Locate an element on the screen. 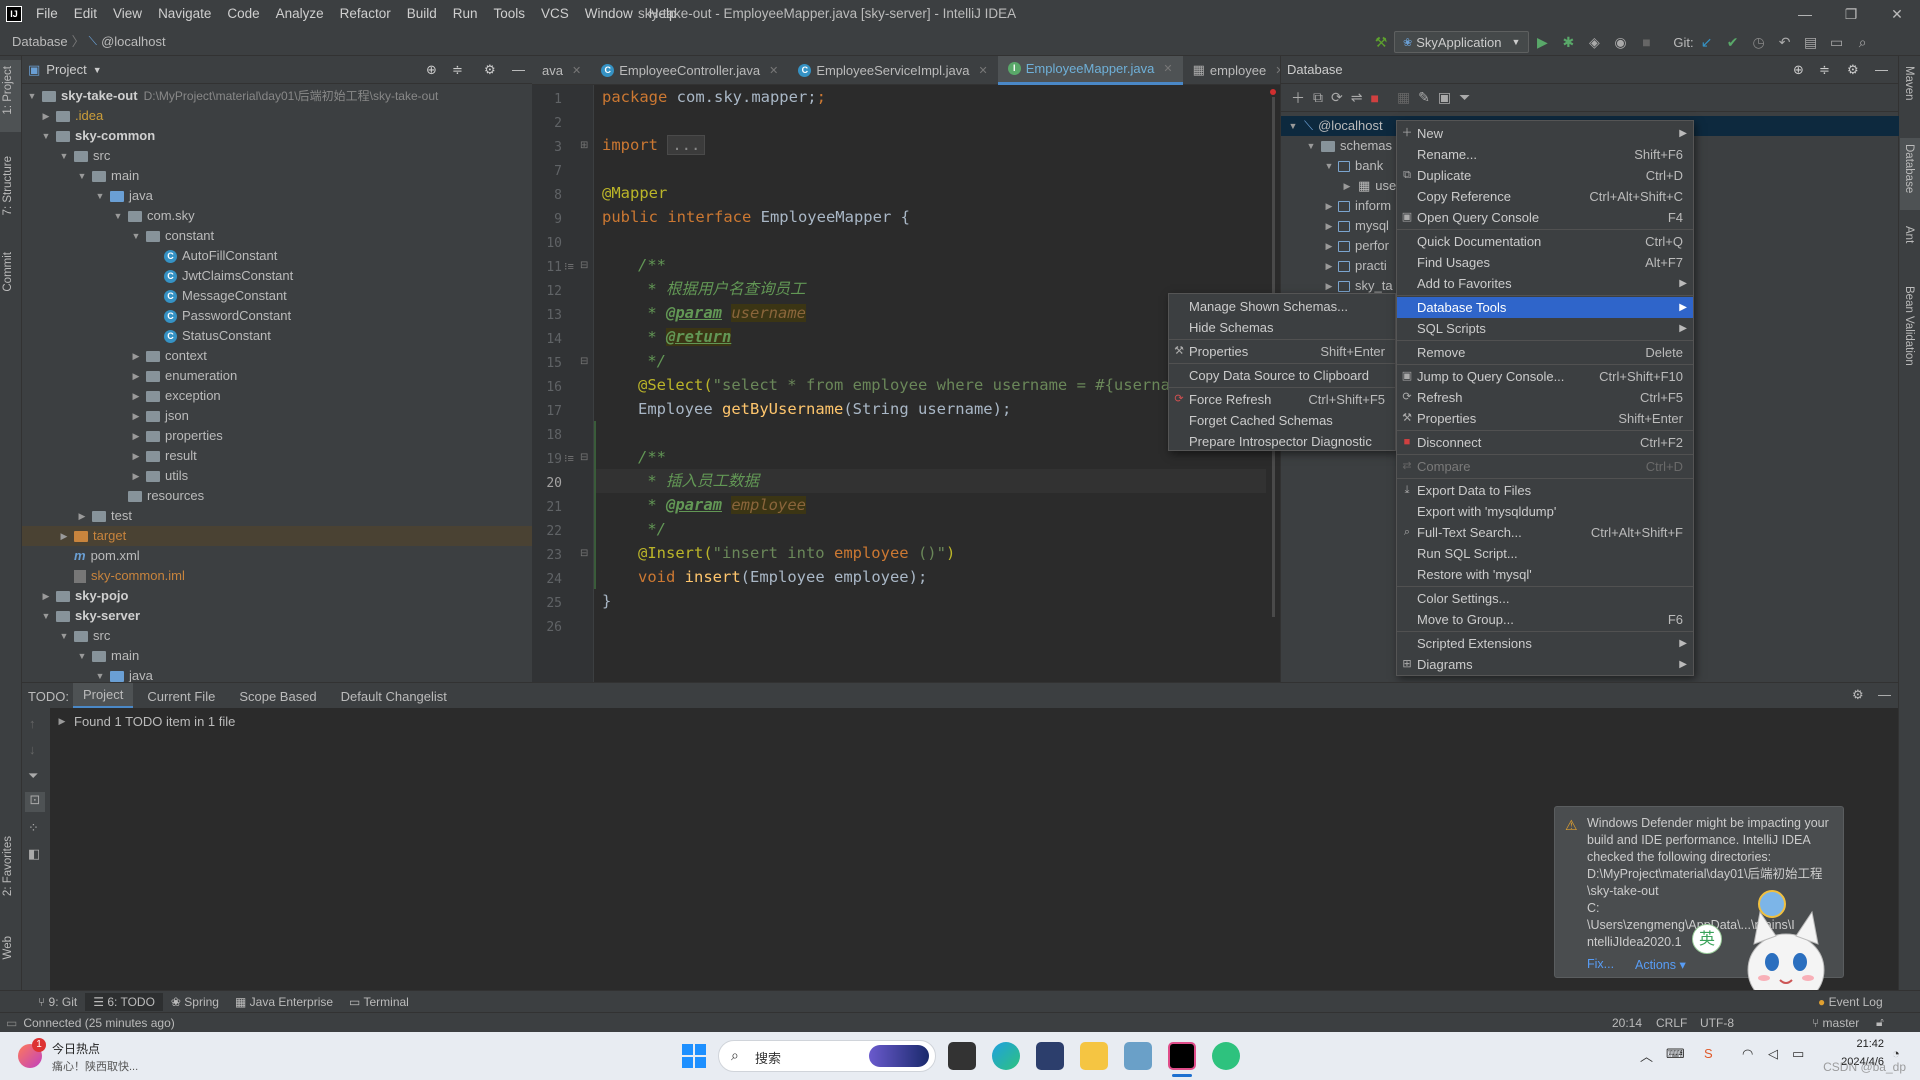 This screenshot has height=1080, width=1920. console-icon: ▣ is located at coordinates (1444, 97).